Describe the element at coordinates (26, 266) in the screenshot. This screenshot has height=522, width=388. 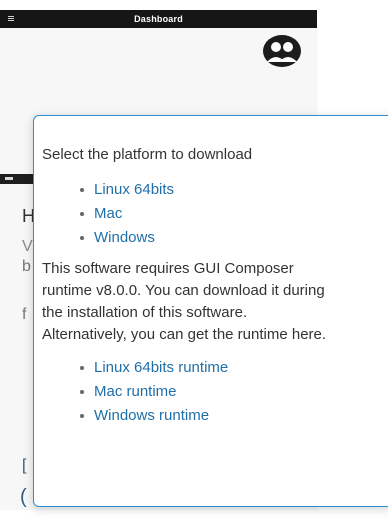
I see `preview-text-fragment: b` at that location.